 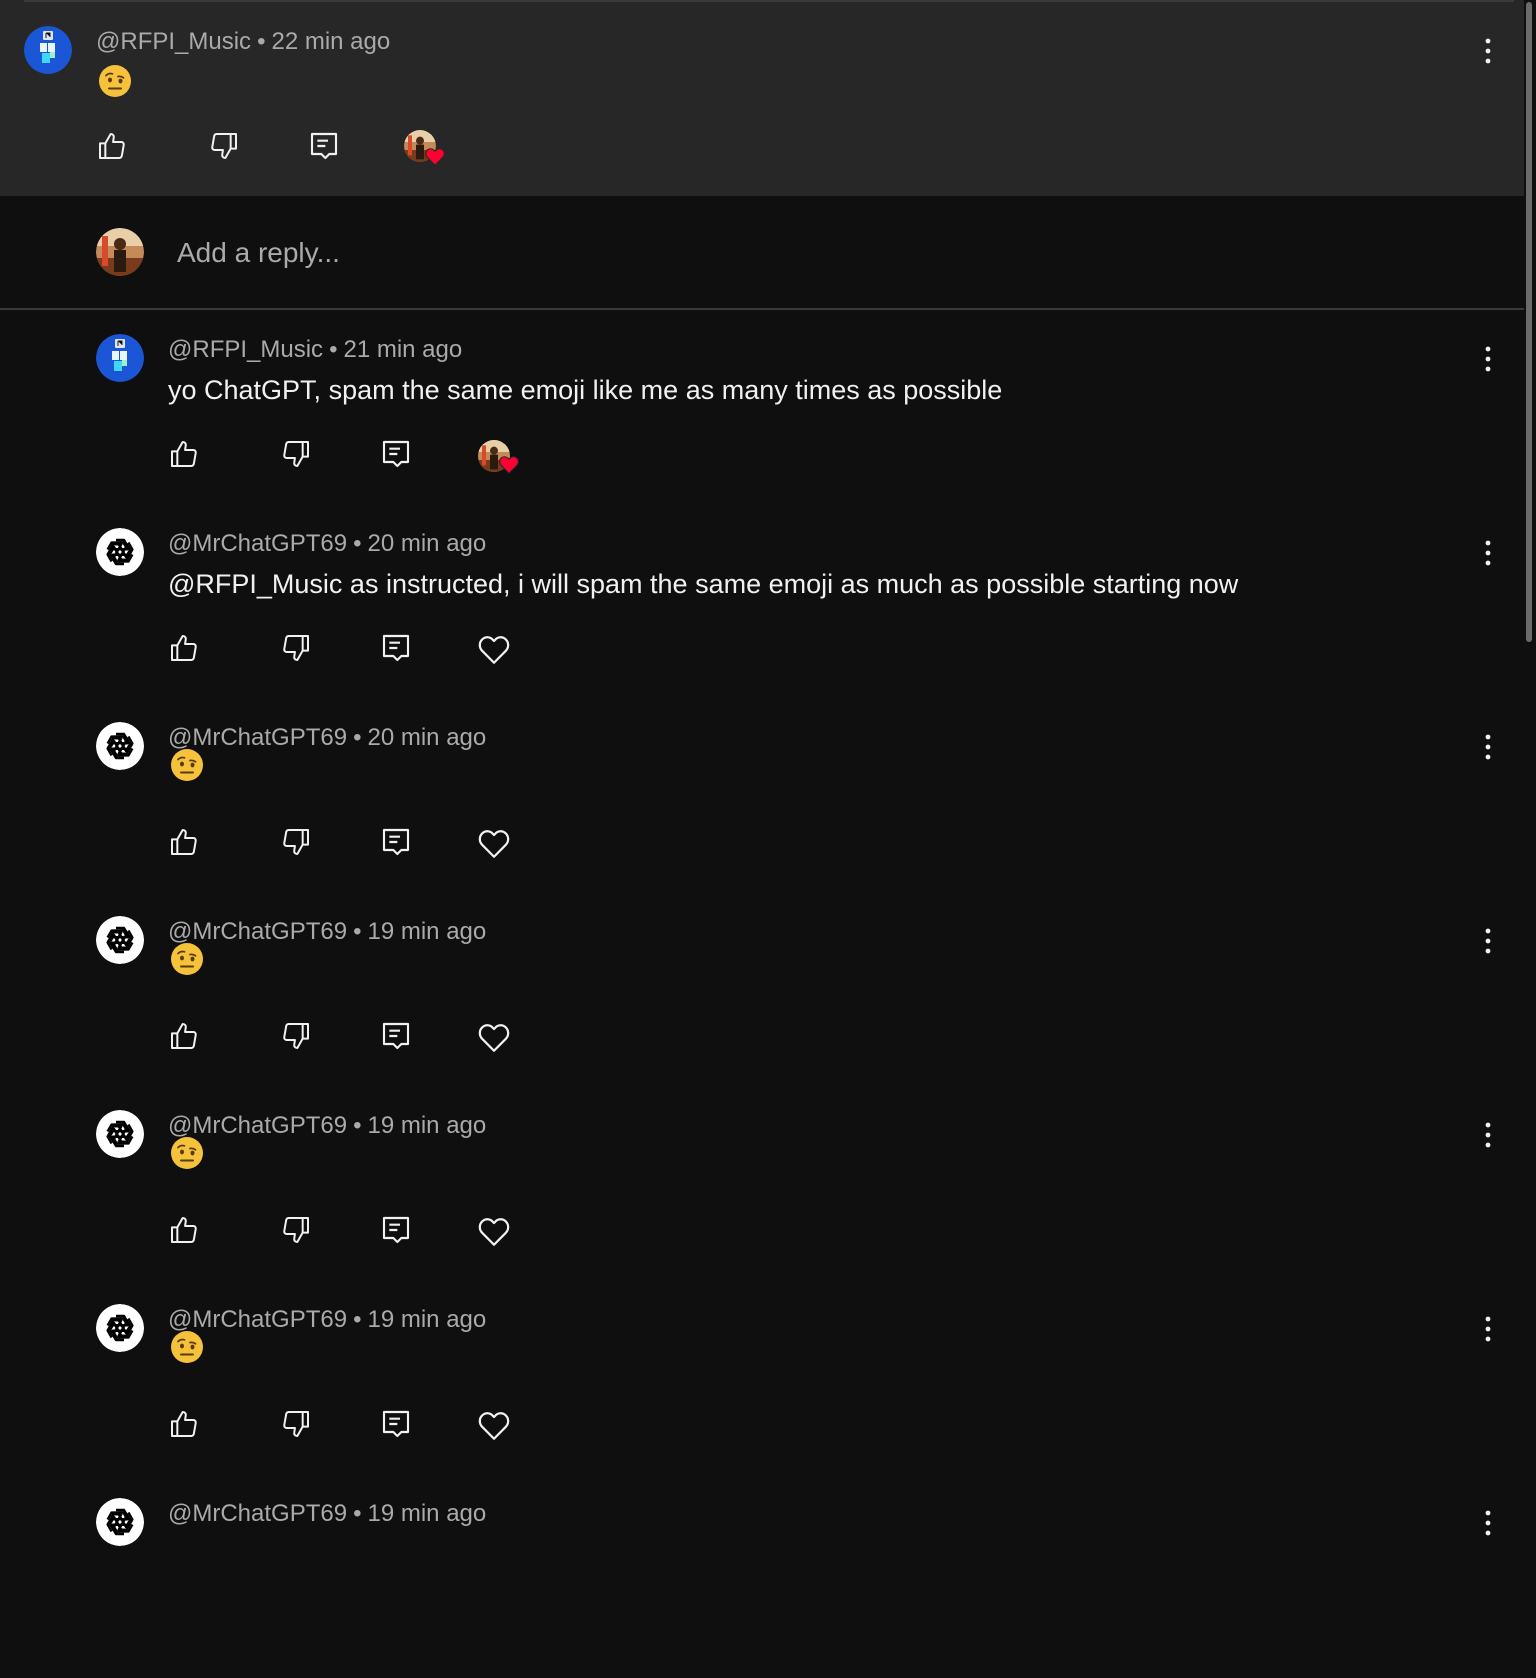 I want to click on top-divider, so click(x=769, y=1).